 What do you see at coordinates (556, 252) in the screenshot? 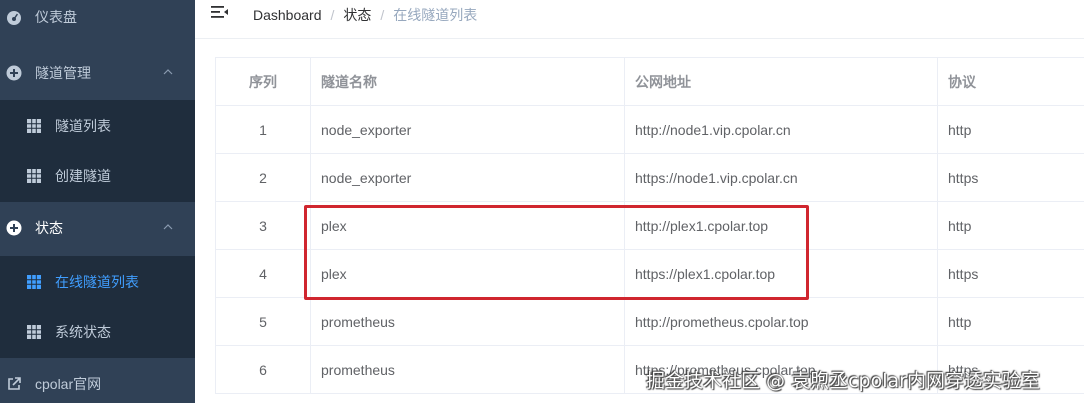
I see `highlight-box` at bounding box center [556, 252].